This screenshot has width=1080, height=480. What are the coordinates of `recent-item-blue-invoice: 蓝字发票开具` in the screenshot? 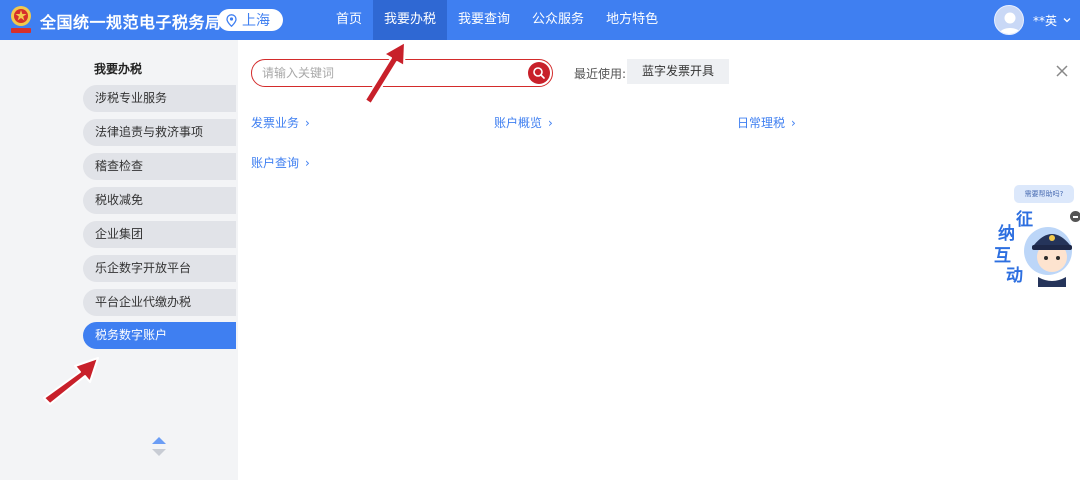 It's located at (678, 71).